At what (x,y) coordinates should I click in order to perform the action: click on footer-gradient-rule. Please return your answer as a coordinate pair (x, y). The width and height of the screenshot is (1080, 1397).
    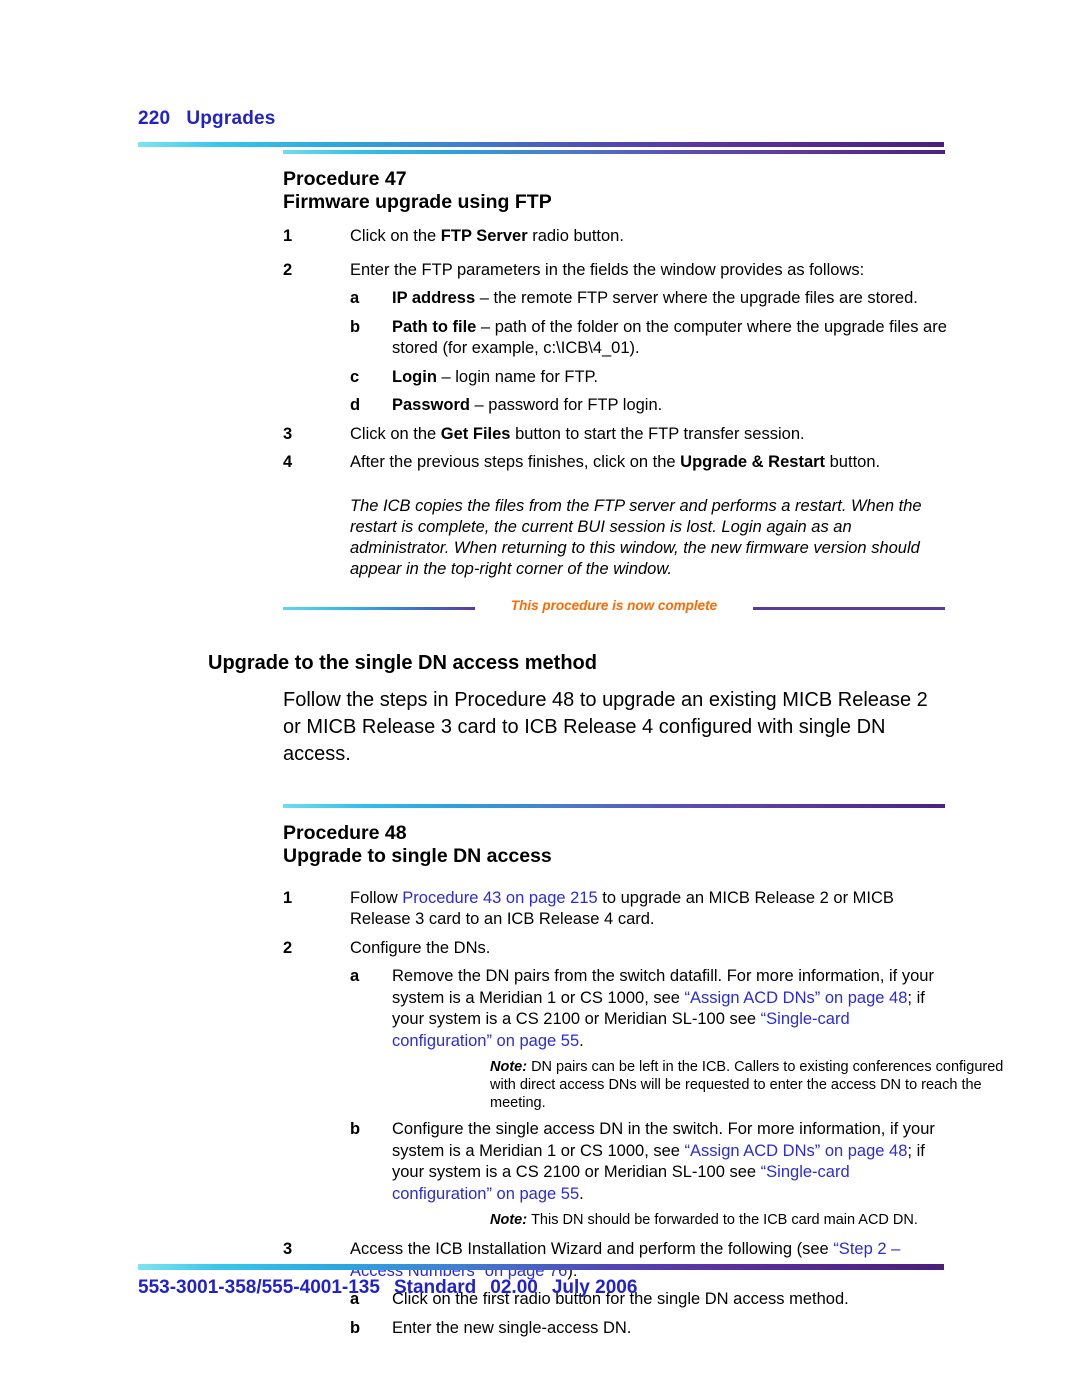
    Looking at the image, I should click on (541, 1267).